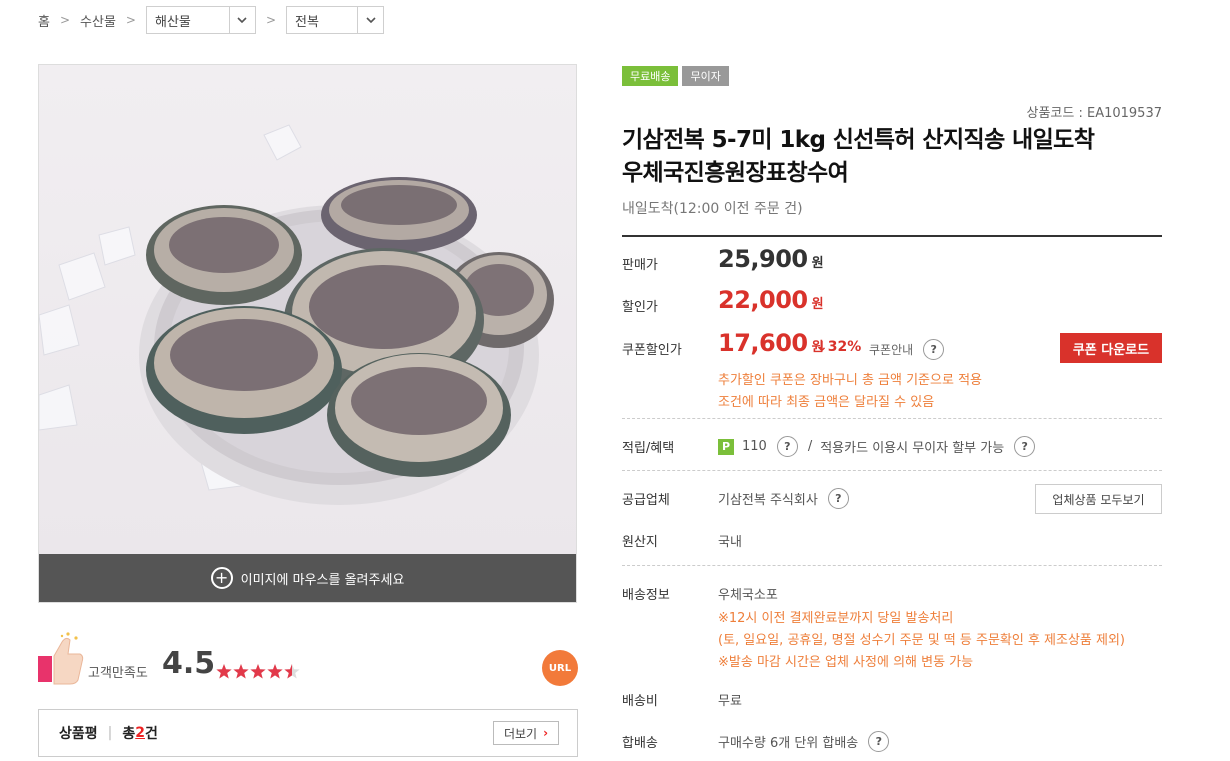 The width and height of the screenshot is (1230, 761). What do you see at coordinates (640, 265) in the screenshot?
I see `sale-price-label: 판매가` at bounding box center [640, 265].